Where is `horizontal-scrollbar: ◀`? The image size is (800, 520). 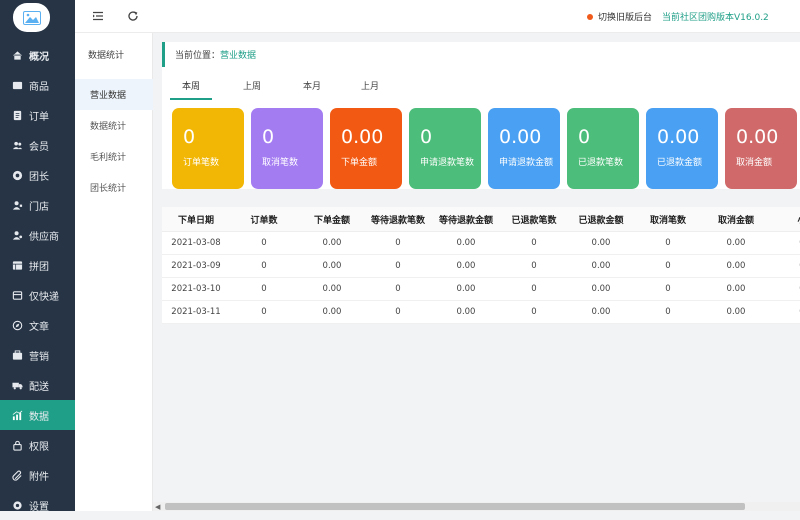
horizontal-scrollbar: ◀ is located at coordinates (476, 506).